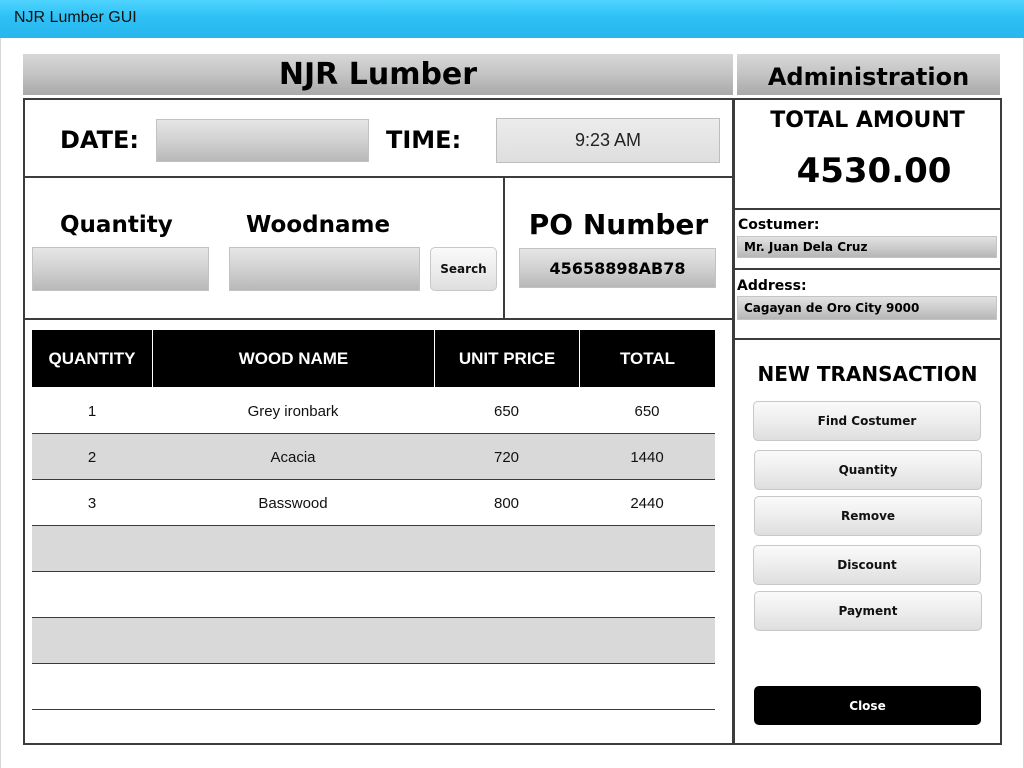 The height and width of the screenshot is (768, 1024). What do you see at coordinates (424, 140) in the screenshot?
I see `time-label: TIME:` at bounding box center [424, 140].